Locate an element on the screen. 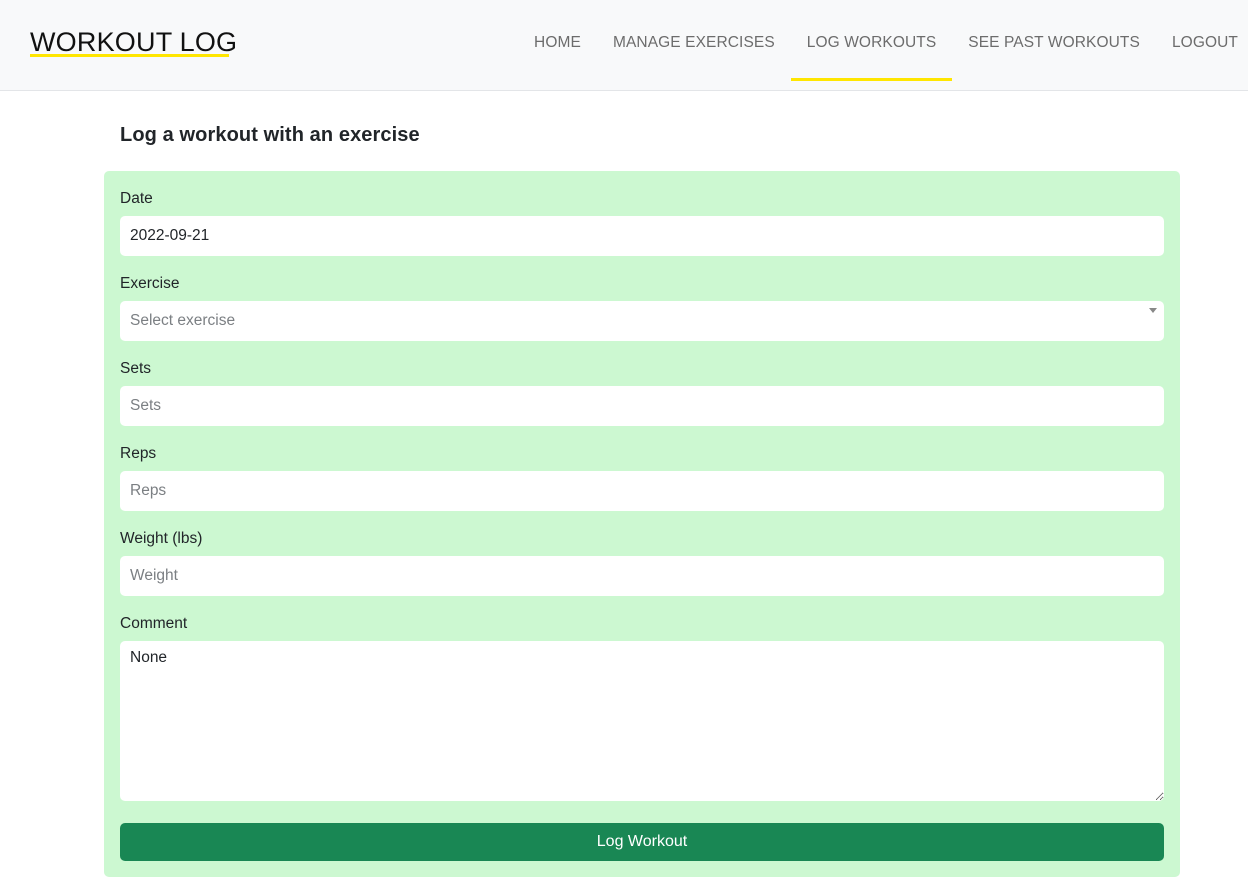 This screenshot has width=1248, height=890. caret-down-icon is located at coordinates (1153, 310).